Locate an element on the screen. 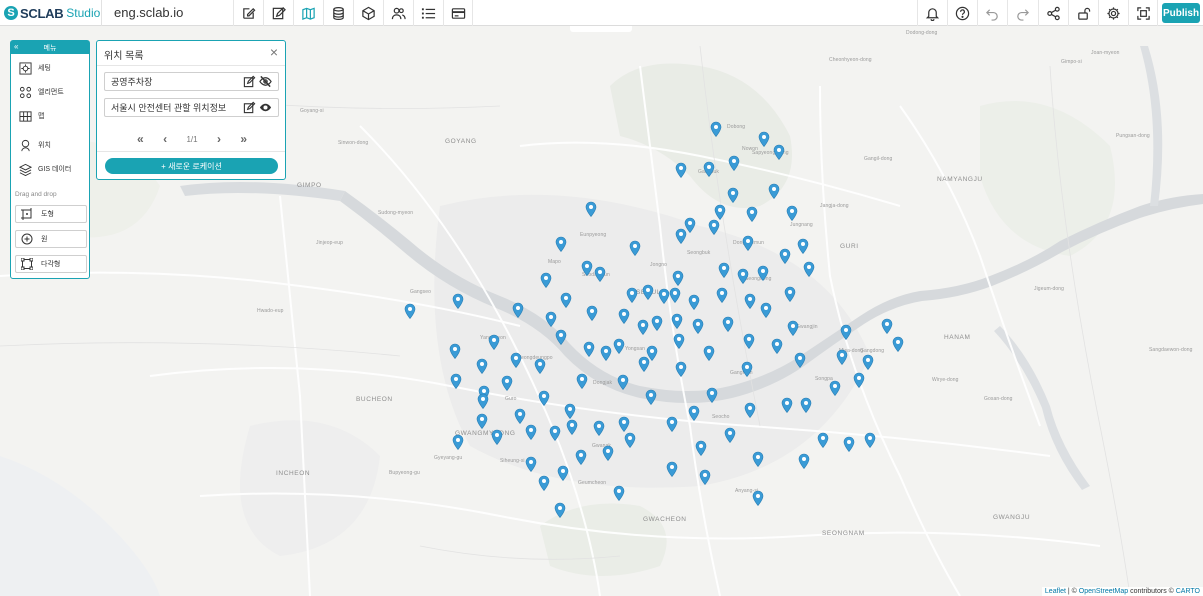 This screenshot has width=1203, height=596. menu-item-location: 위치 is located at coordinates (35, 145).